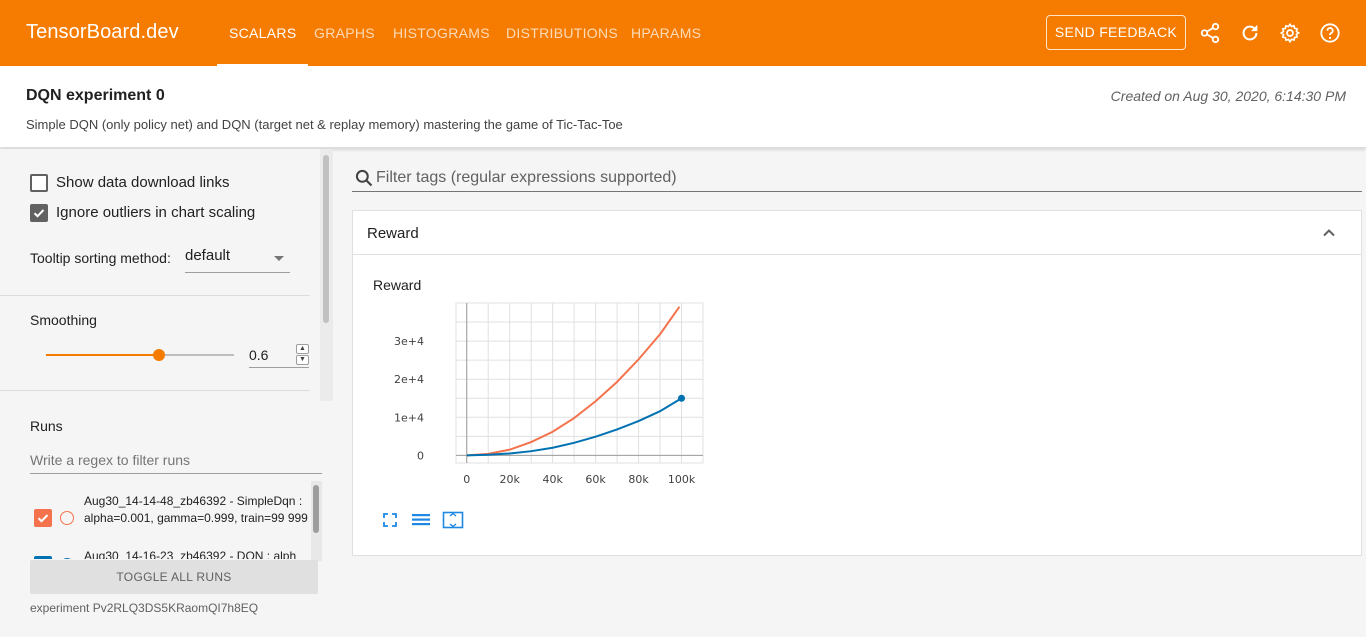 The height and width of the screenshot is (637, 1366). Describe the element at coordinates (364, 178) in the screenshot. I see `search-icon` at that location.